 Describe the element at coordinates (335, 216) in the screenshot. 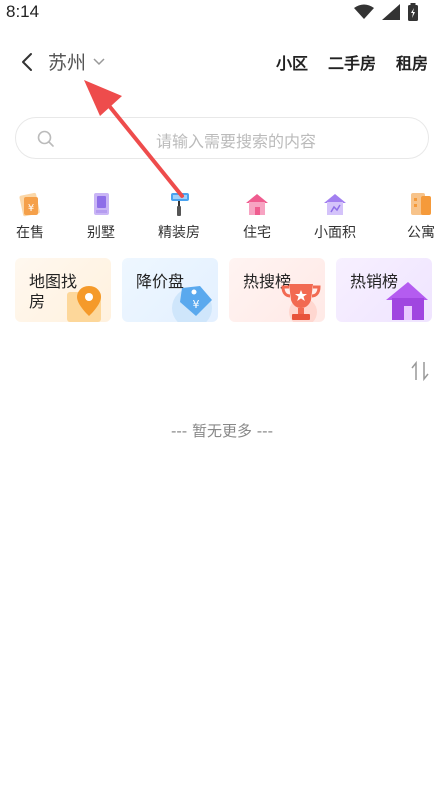

I see `category-small-area: 小面积` at that location.